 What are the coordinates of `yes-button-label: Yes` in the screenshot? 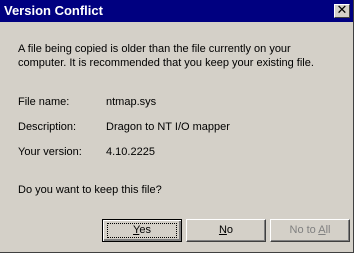 It's located at (142, 230).